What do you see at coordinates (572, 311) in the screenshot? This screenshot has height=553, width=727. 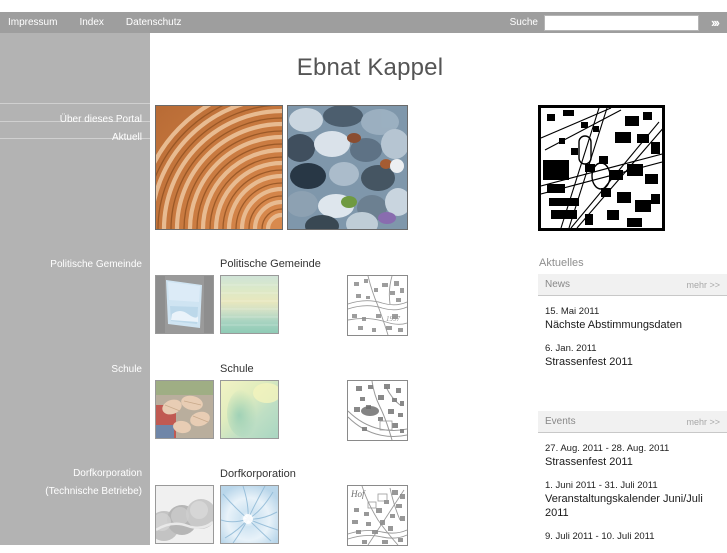 I see `news-entry-date: 15. Mai 2011` at bounding box center [572, 311].